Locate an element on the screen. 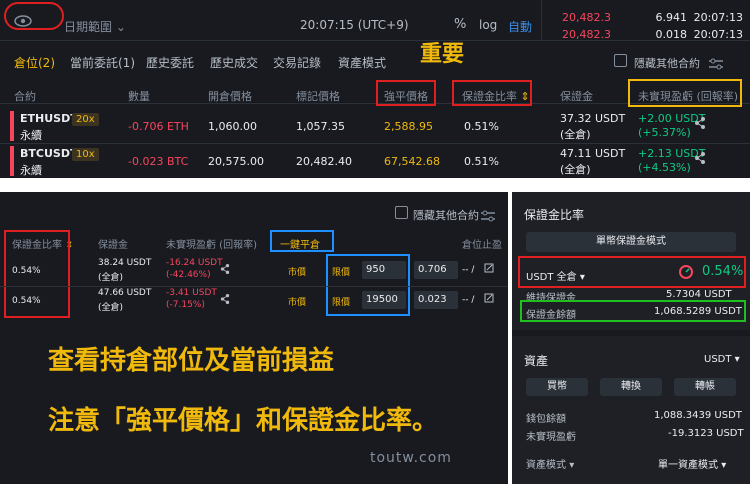 This screenshot has width=750, height=484. caption-line-1: 查看持倉部位及當前損益 is located at coordinates (191, 361).